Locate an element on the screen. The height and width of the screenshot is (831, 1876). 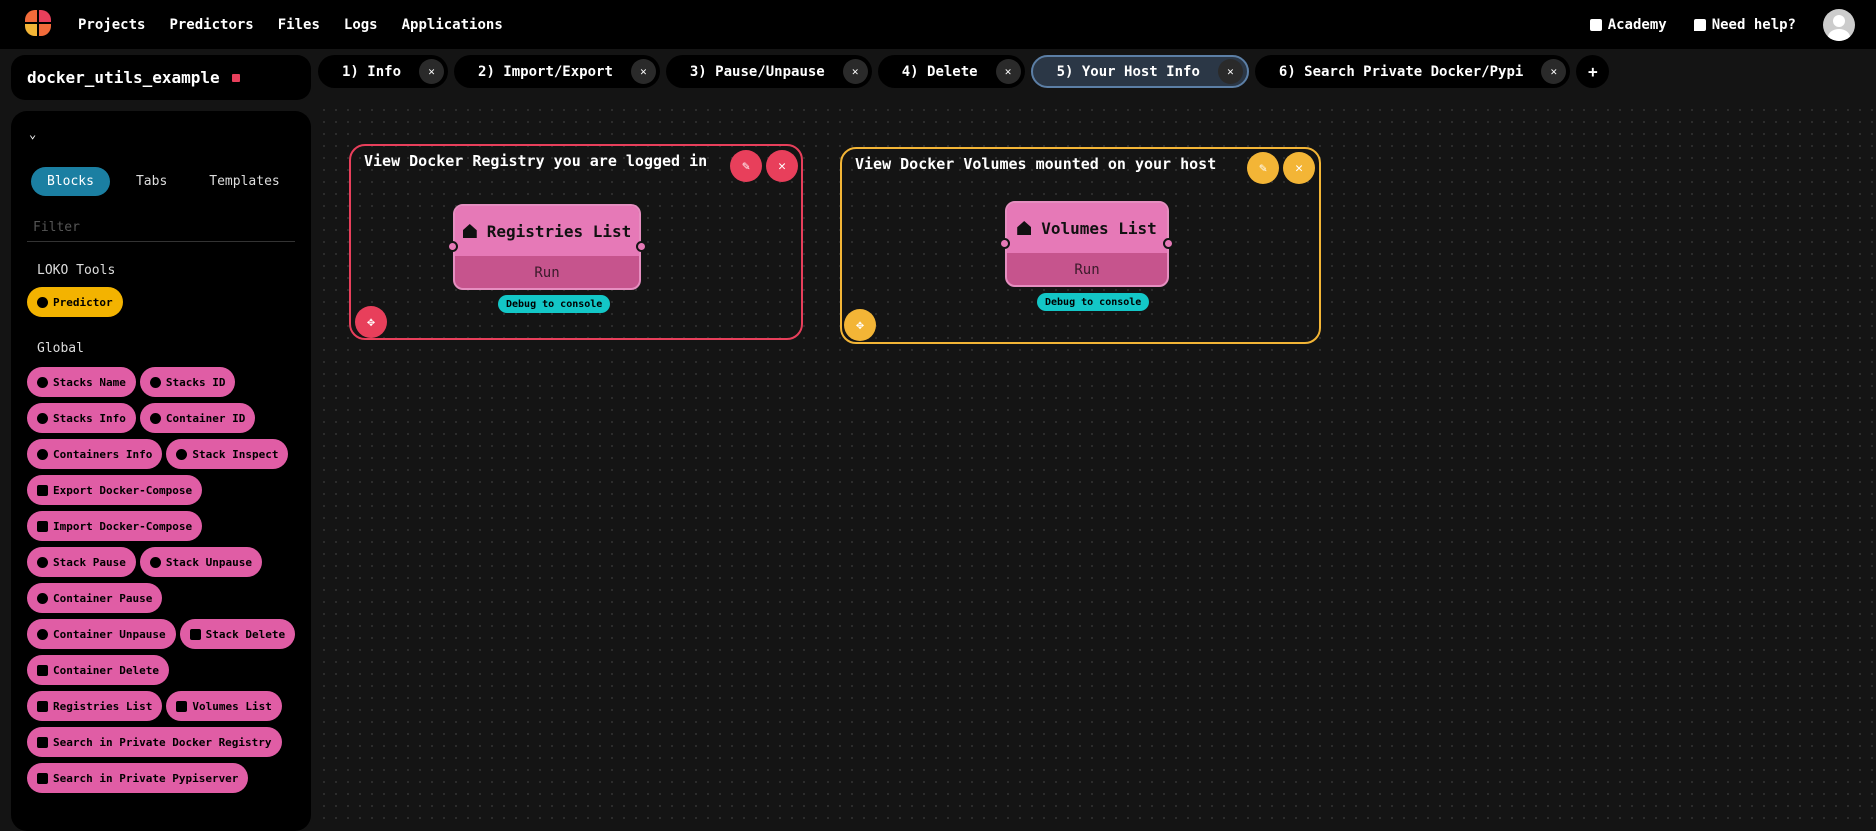
filter-input: Filter is located at coordinates (161, 228).